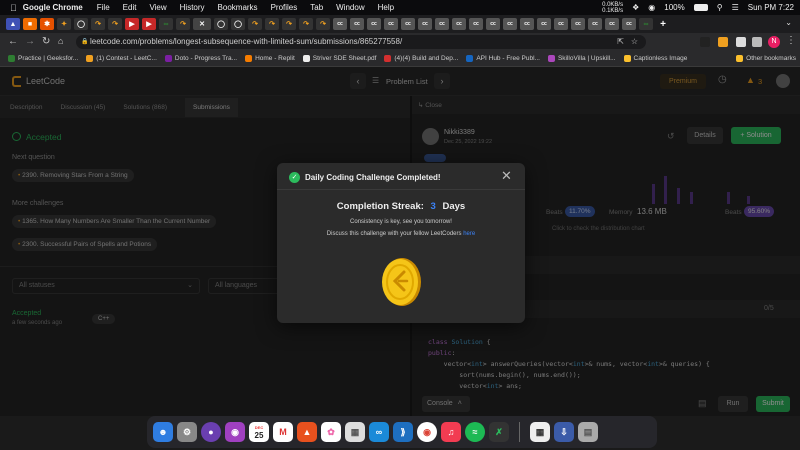 This screenshot has width=800, height=450. What do you see at coordinates (13, 24) in the screenshot?
I see `tab-icon: ▲` at bounding box center [13, 24].